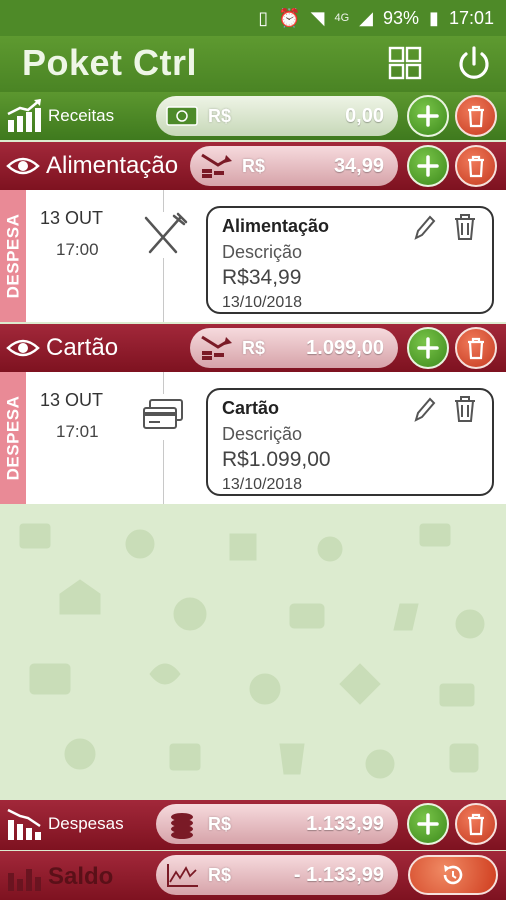  I want to click on delete-despesa-button, so click(476, 824).